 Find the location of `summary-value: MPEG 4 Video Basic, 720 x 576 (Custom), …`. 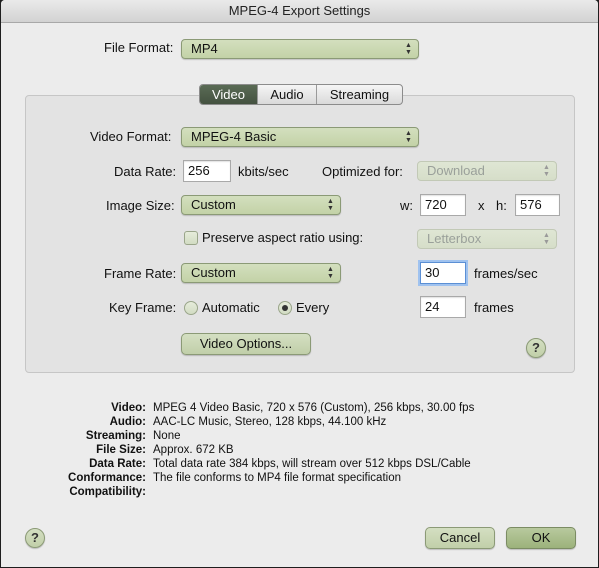

summary-value: MPEG 4 Video Basic, 720 x 576 (Custom), … is located at coordinates (314, 408).